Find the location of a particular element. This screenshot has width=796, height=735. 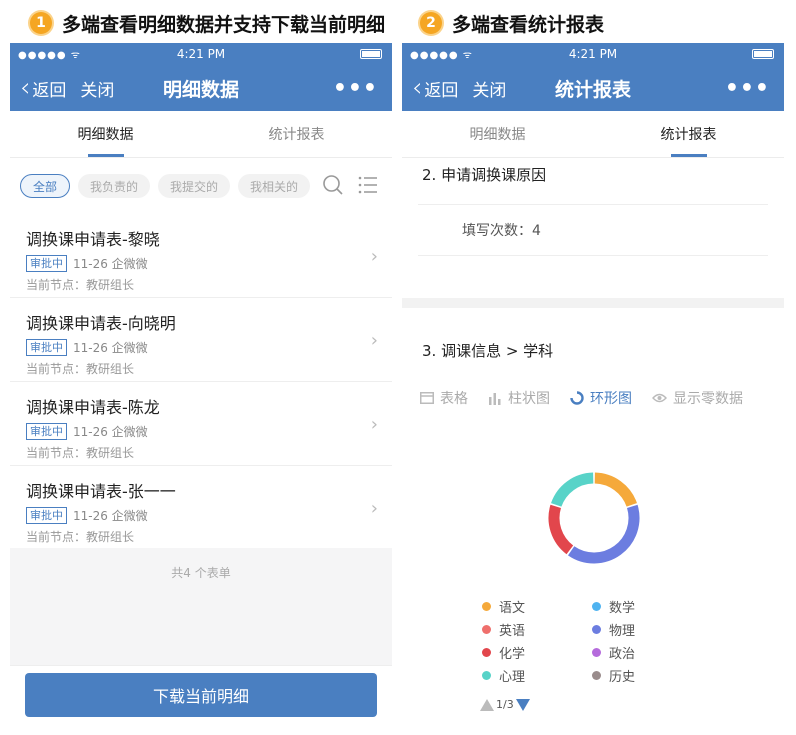

list-item: 调换课申请表-向晓明 审批中 11-26 企微微 当前节点：教研组长 › is located at coordinates (201, 340).